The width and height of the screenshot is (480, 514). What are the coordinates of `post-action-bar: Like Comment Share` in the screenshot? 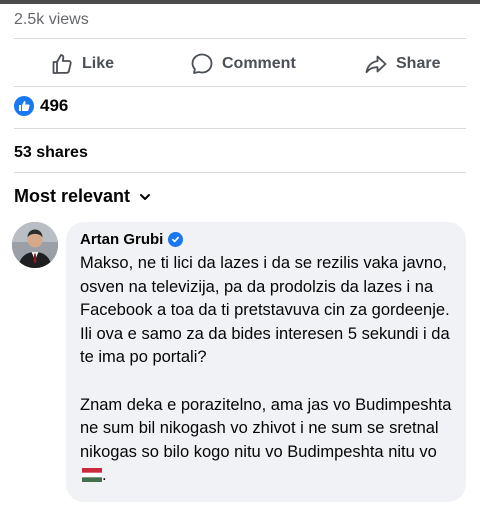 It's located at (240, 64).